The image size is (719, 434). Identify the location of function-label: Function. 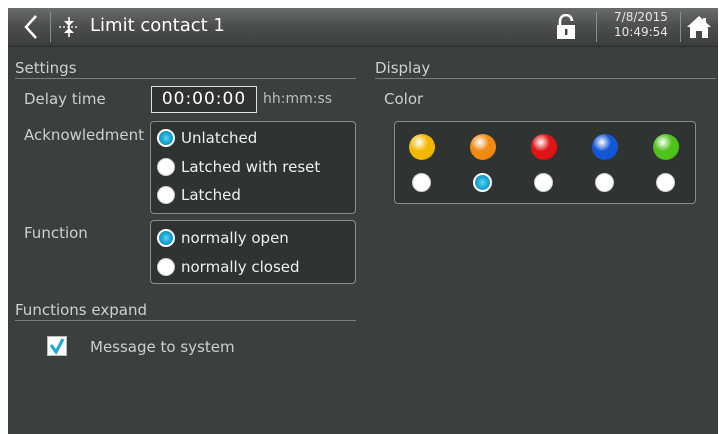
(56, 233).